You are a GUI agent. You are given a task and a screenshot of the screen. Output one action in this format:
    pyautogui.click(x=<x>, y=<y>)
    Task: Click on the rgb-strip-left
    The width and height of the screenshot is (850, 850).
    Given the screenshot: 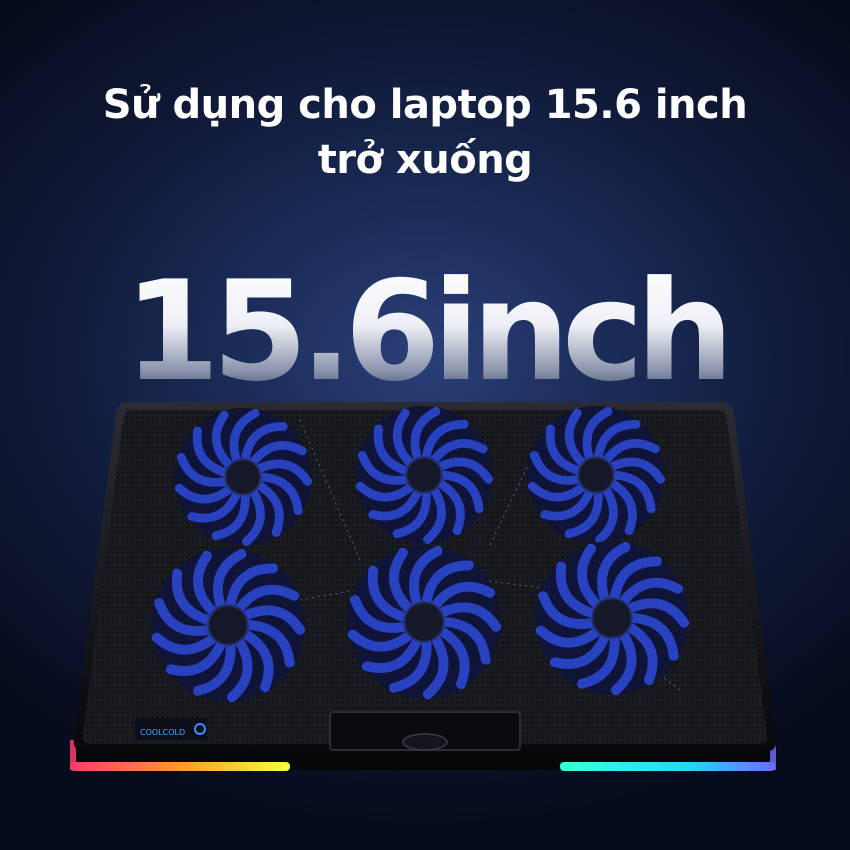 What is the action you would take?
    pyautogui.click(x=180, y=766)
    